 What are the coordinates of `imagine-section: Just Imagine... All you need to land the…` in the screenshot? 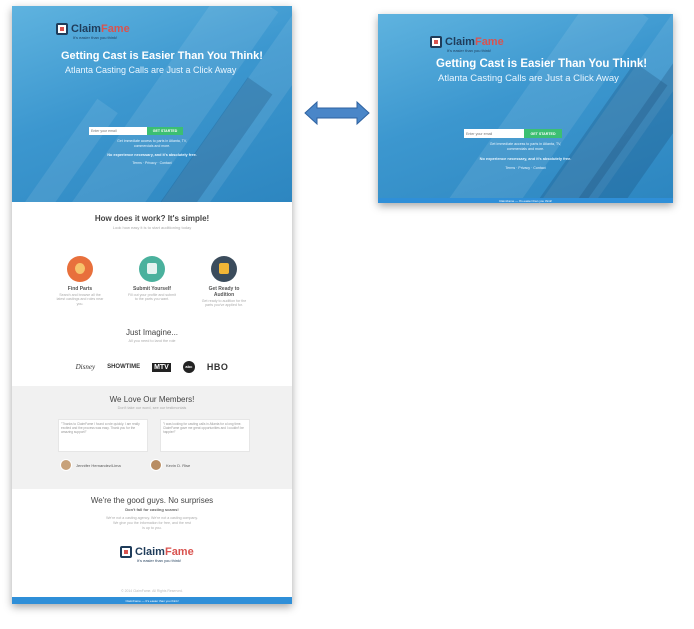 It's located at (152, 335).